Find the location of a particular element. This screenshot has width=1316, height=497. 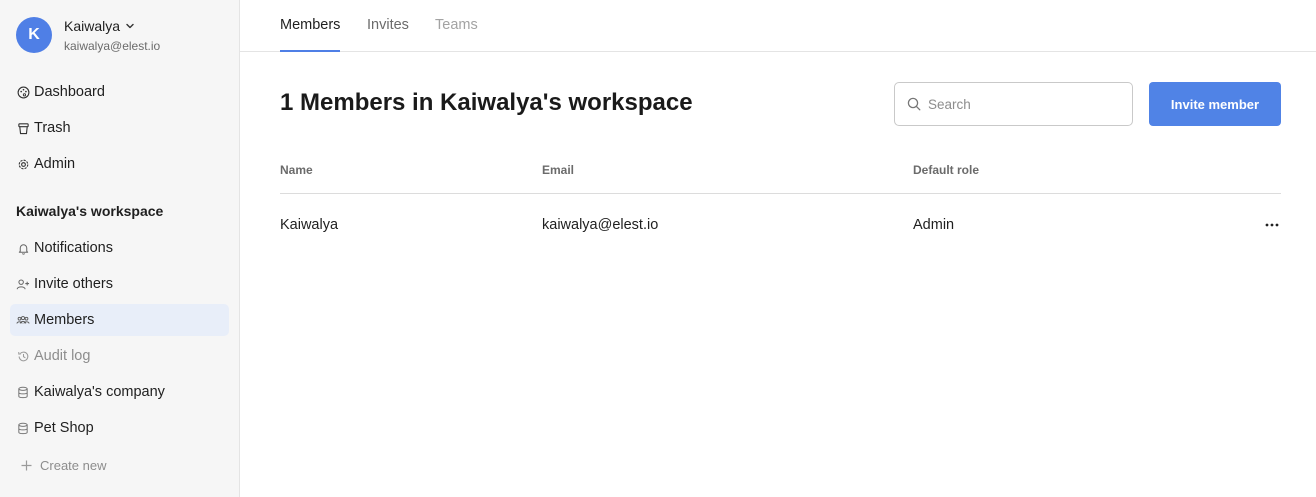

avatar: K is located at coordinates (34, 35).